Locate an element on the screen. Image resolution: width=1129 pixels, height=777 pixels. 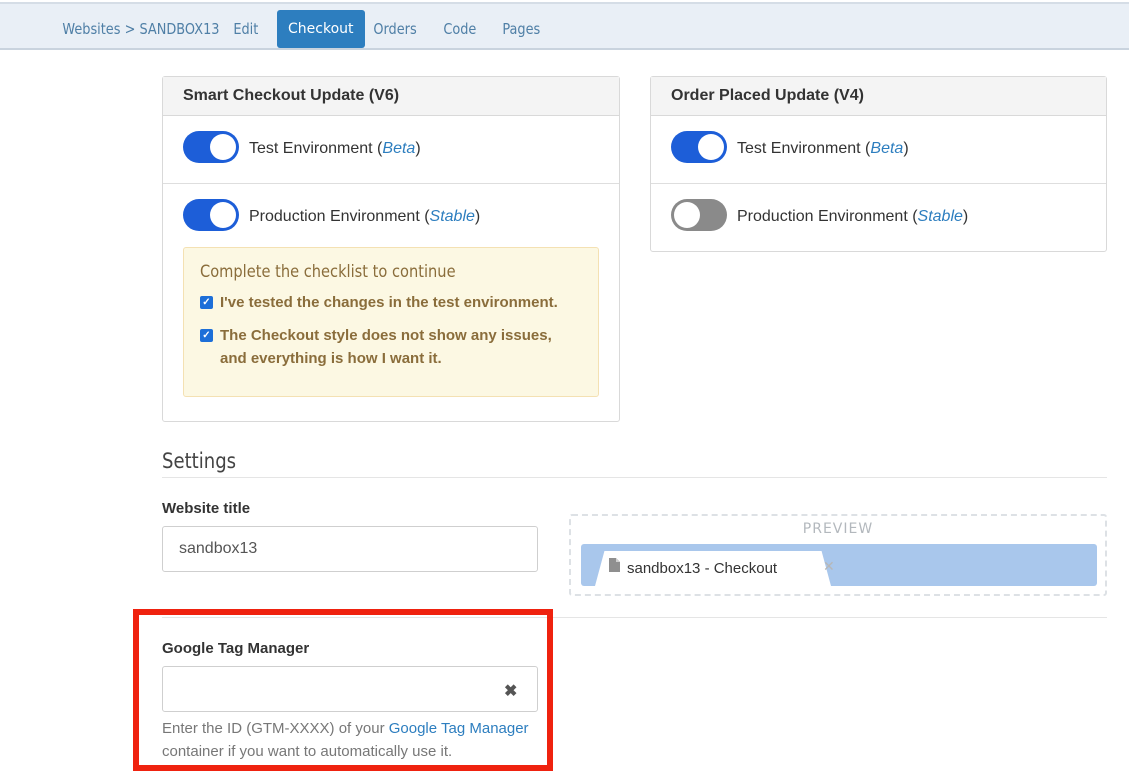
preview-tab-title: sandbox13 - Checkout is located at coordinates (702, 568).